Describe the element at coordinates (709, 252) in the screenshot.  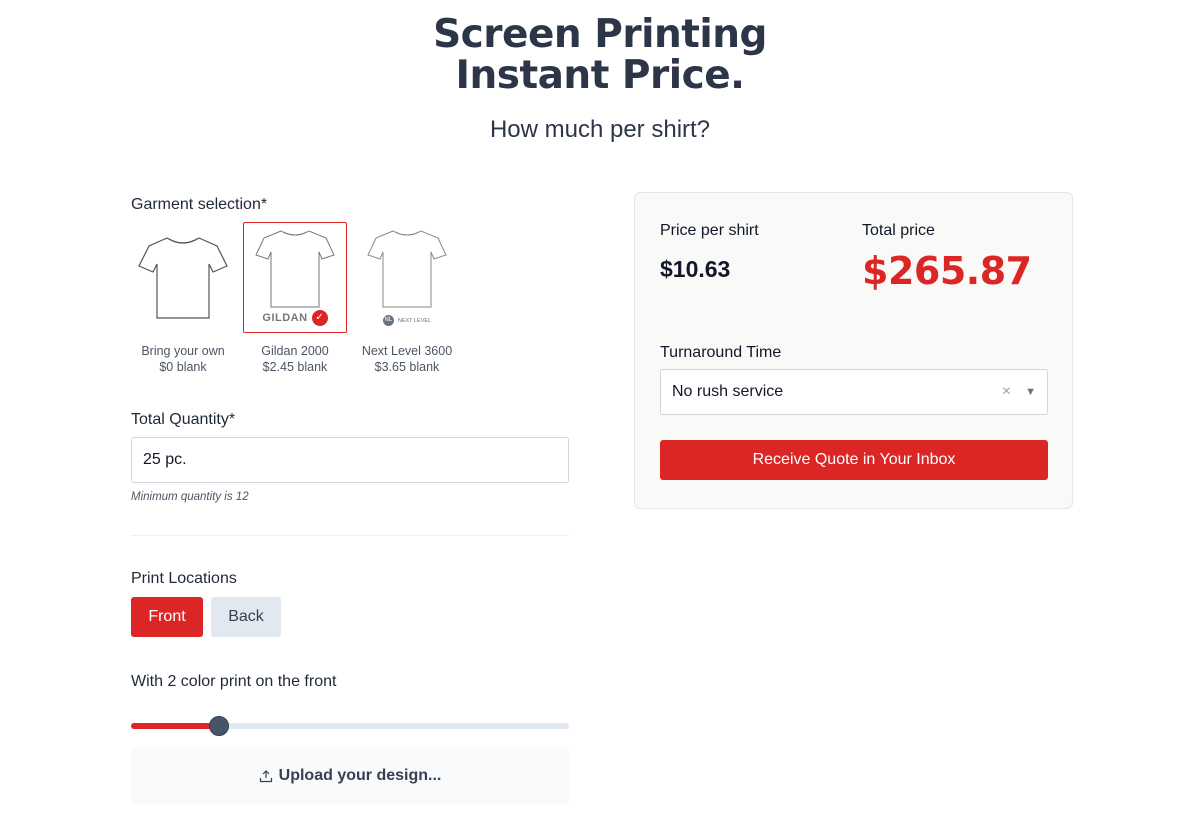
I see `price-per-shirt: Price per shirt $10.63` at that location.